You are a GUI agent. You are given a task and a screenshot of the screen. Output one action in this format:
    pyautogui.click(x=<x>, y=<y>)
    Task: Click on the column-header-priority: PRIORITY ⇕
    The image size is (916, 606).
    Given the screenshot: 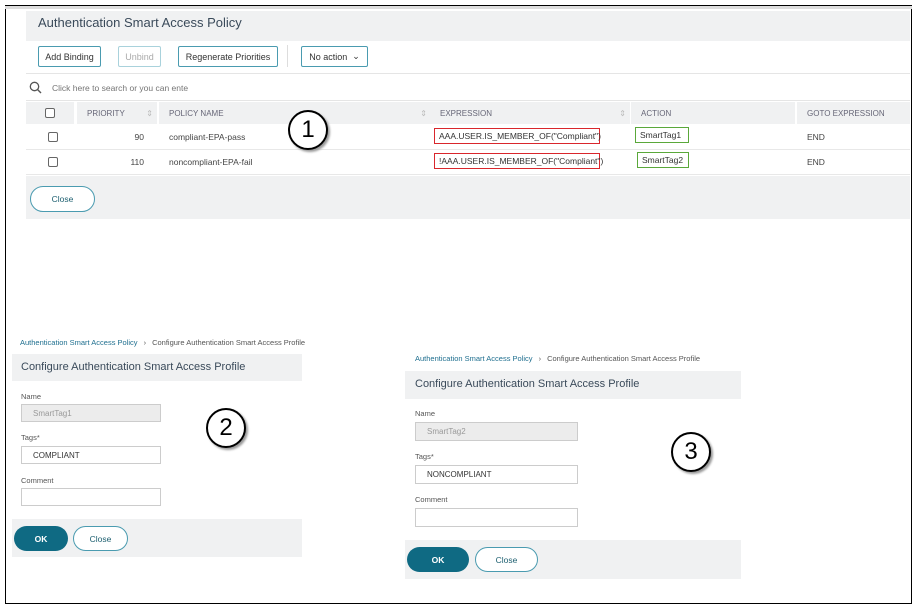 What is the action you would take?
    pyautogui.click(x=117, y=113)
    